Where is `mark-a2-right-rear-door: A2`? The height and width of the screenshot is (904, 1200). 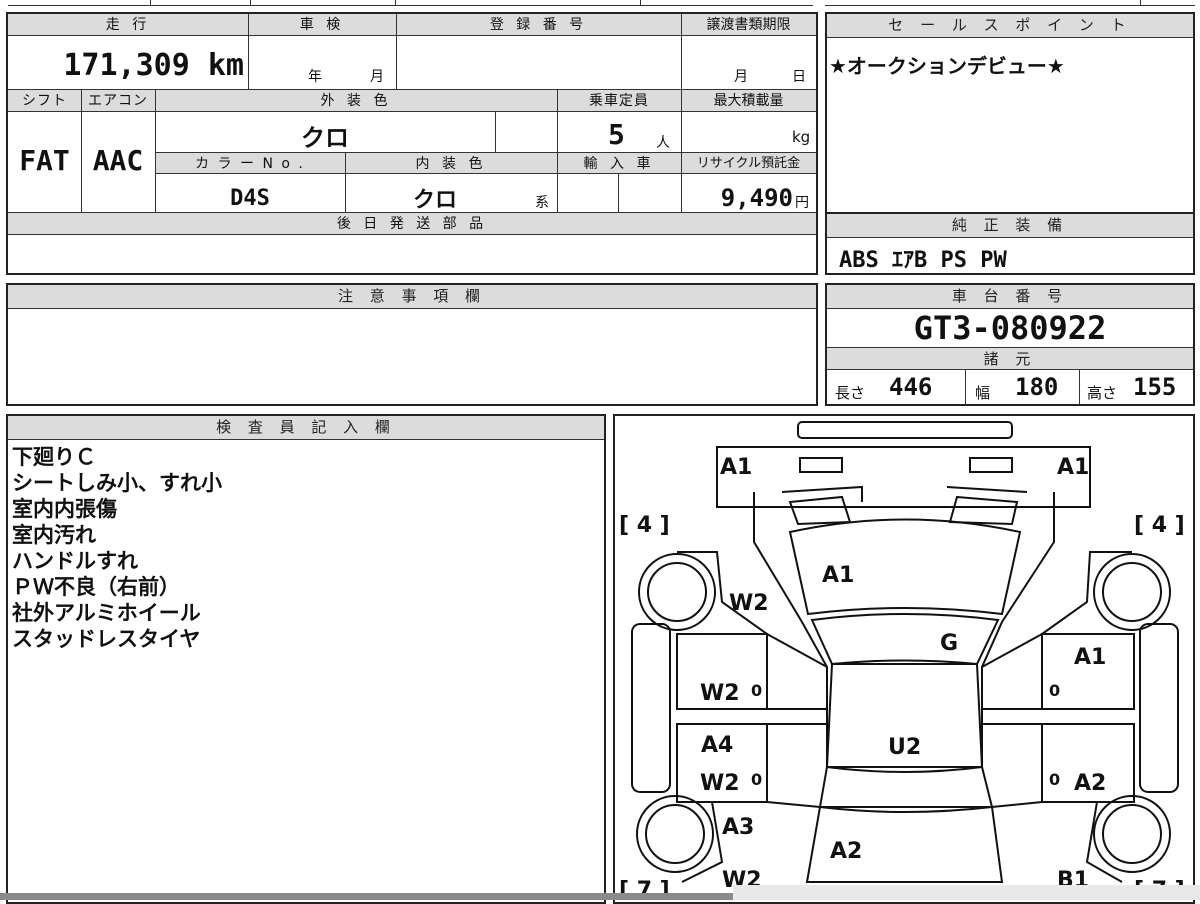 mark-a2-right-rear-door: A2 is located at coordinates (1090, 783).